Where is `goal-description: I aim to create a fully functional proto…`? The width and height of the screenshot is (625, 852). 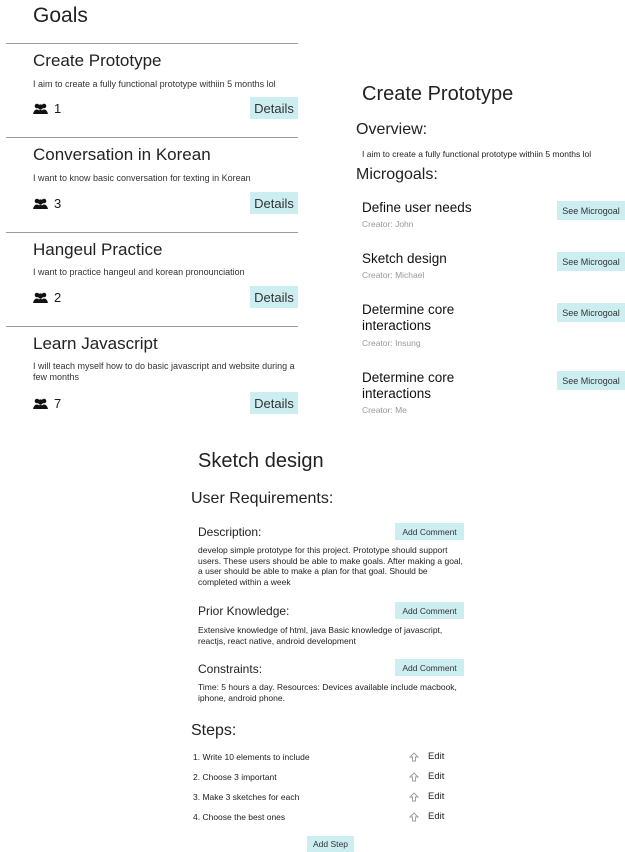
goal-description: I aim to create a fully functional proto… is located at coordinates (154, 84).